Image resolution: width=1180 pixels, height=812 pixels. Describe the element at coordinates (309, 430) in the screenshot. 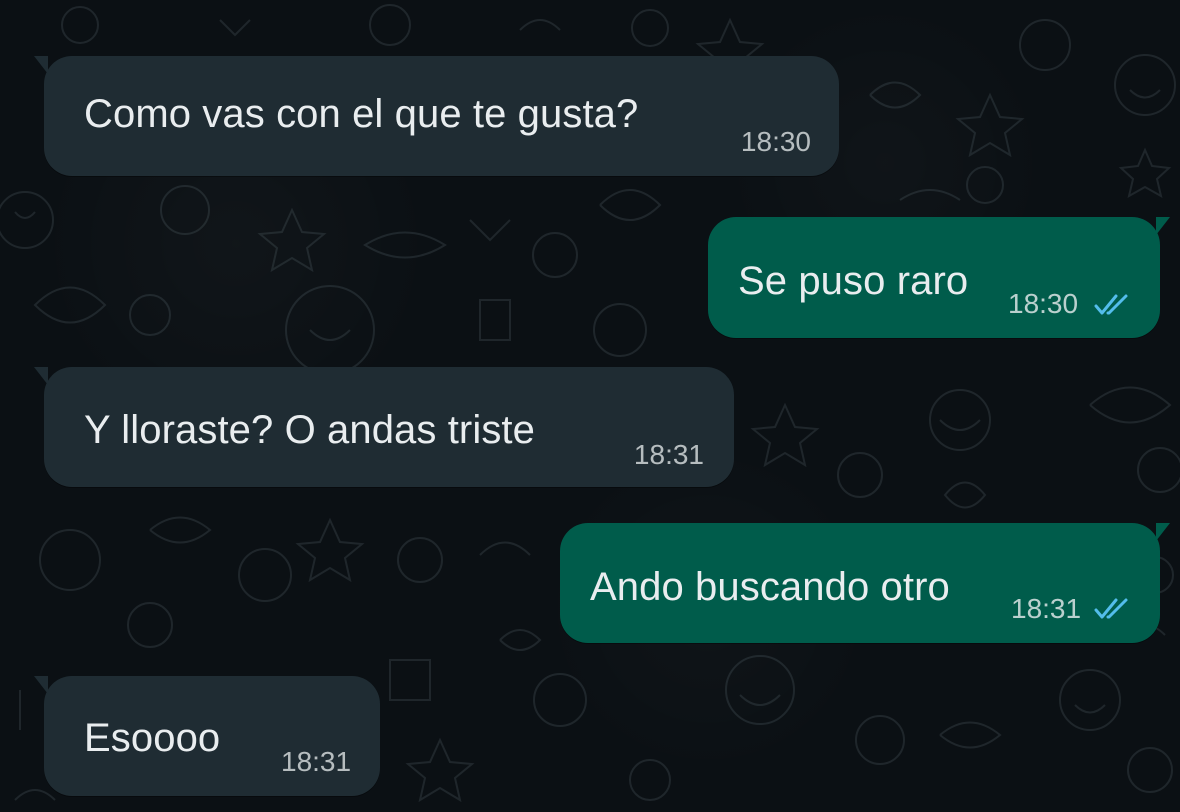

I see `message-text: Y lloraste? O andas triste` at that location.